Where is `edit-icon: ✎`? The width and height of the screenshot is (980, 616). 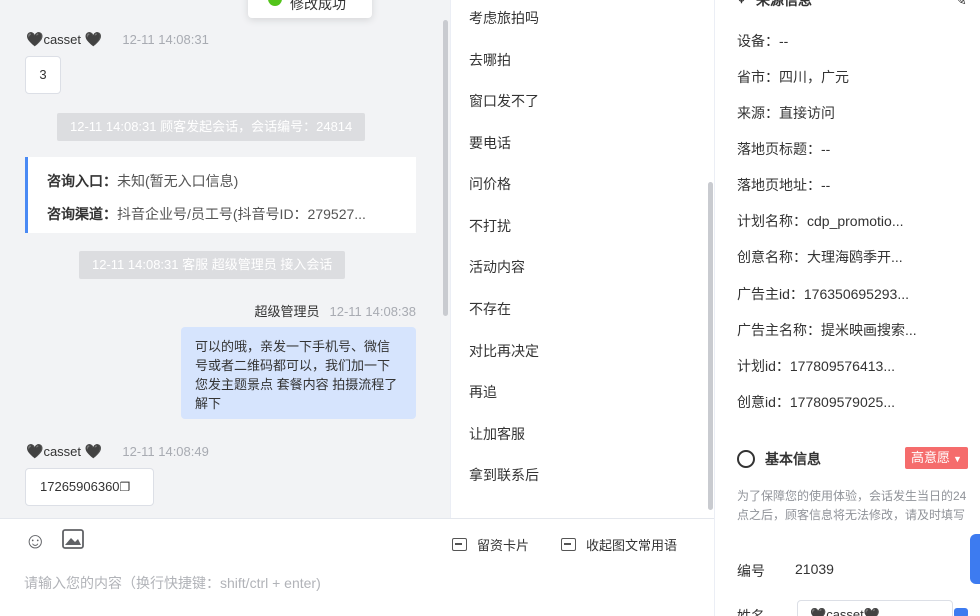 edit-icon: ✎ is located at coordinates (961, 4).